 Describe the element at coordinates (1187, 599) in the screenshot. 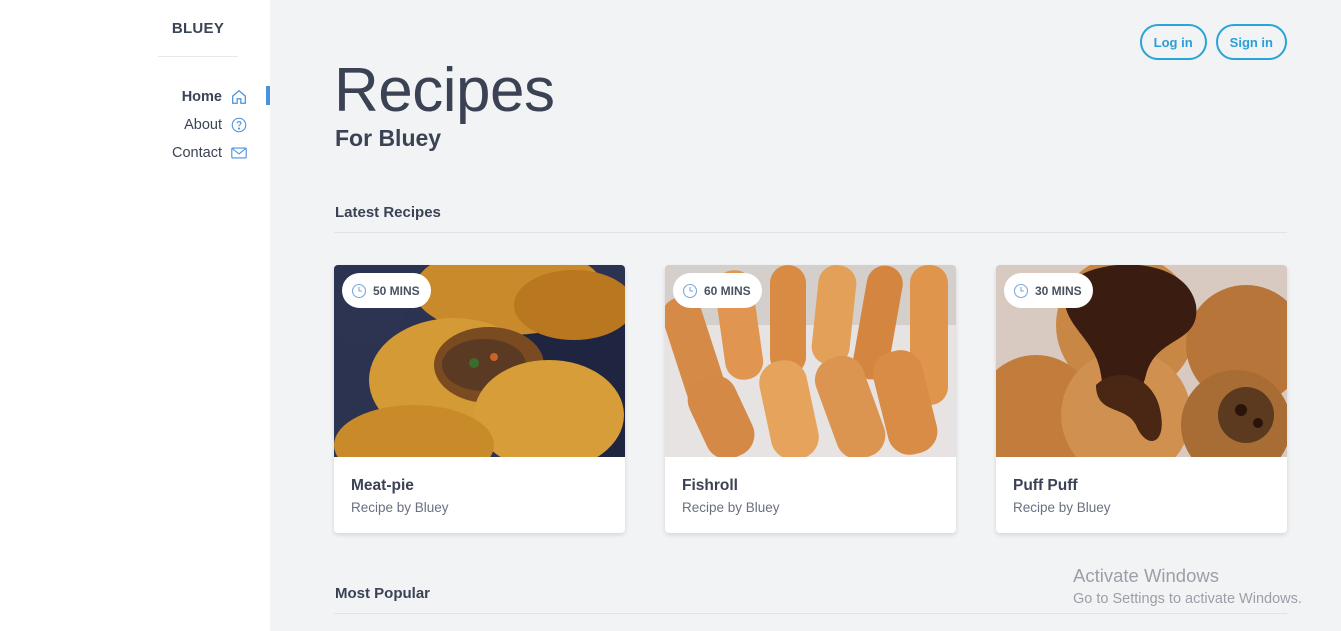

I see `watermark-subtitle: Go to Settings to activate Windows.` at that location.